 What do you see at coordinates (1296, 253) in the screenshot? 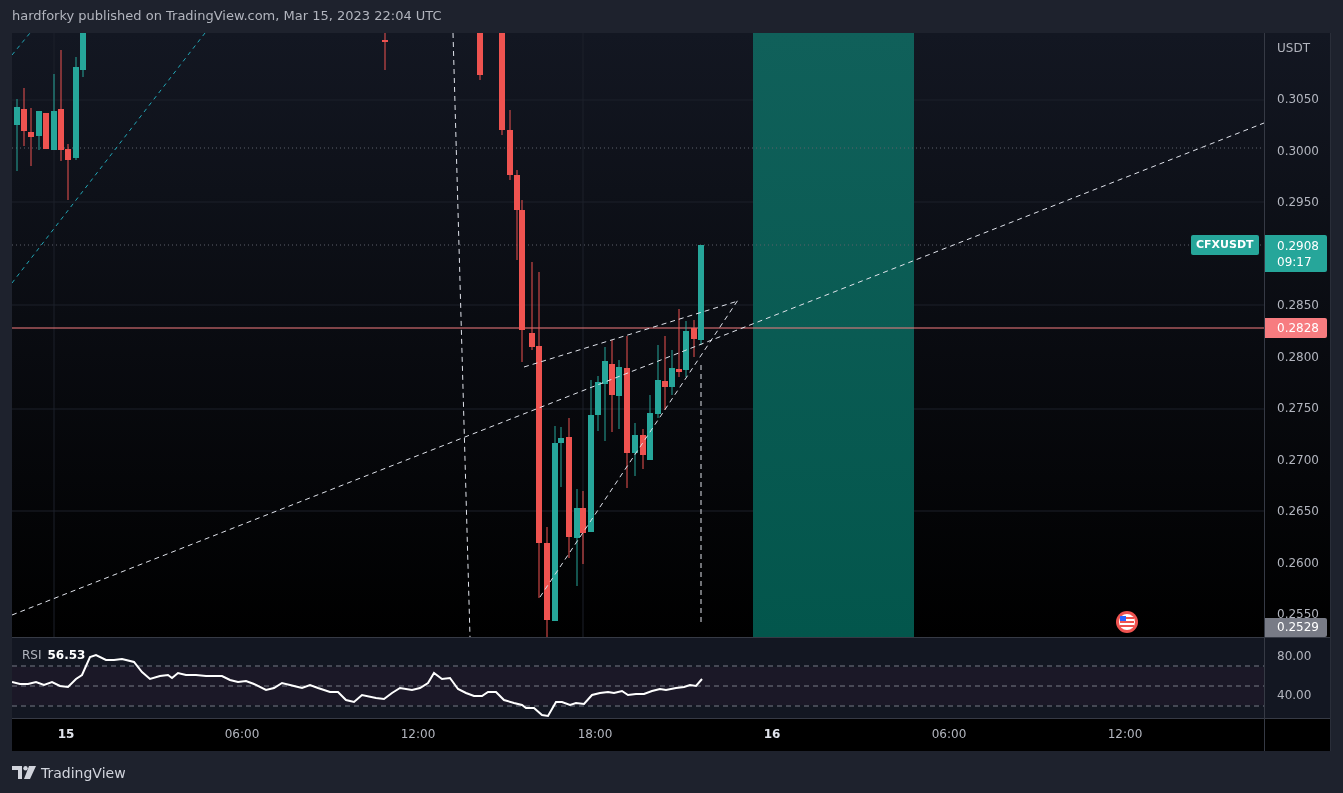
I see `last-price-tag: 0.2908 09:17` at bounding box center [1296, 253].